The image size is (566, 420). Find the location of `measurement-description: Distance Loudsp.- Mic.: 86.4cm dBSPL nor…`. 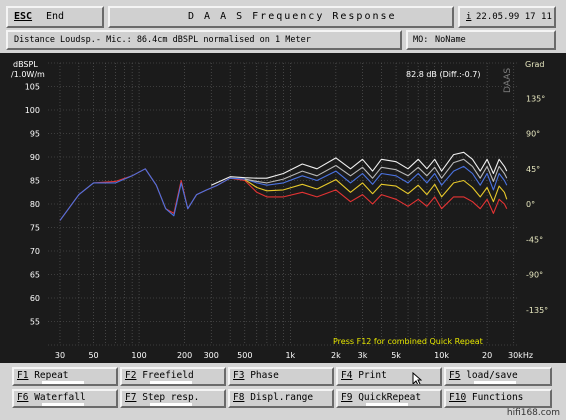

measurement-description: Distance Loudsp.- Mic.: 86.4cm dBSPL nor… is located at coordinates (162, 40).